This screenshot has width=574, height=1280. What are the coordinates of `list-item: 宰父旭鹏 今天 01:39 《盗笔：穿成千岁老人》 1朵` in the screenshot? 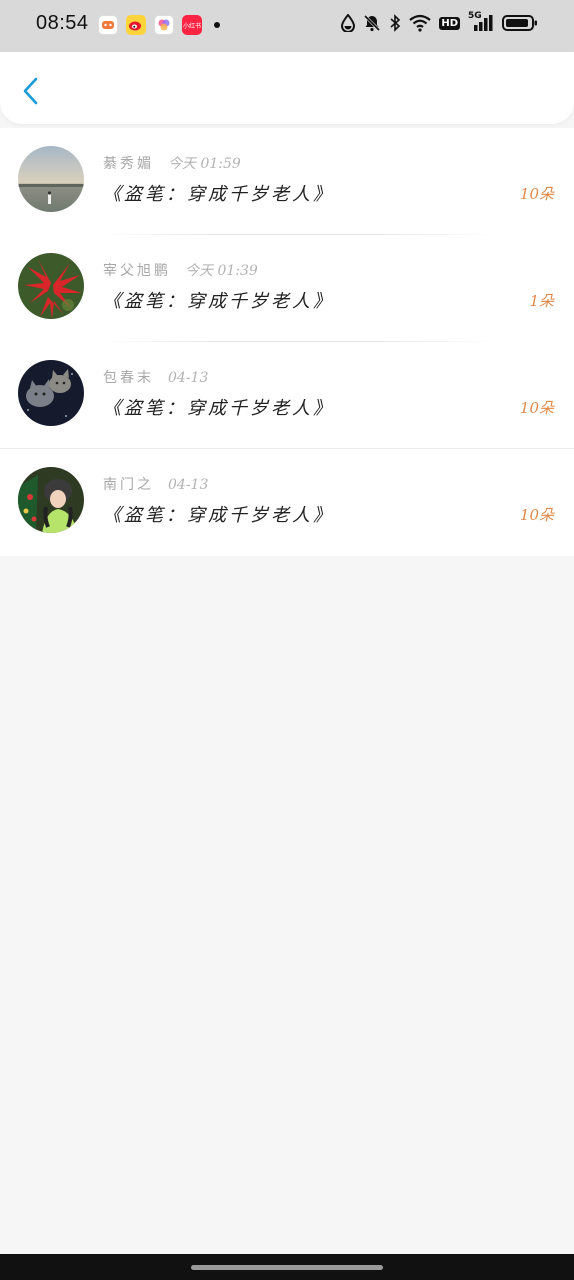 It's located at (287, 288).